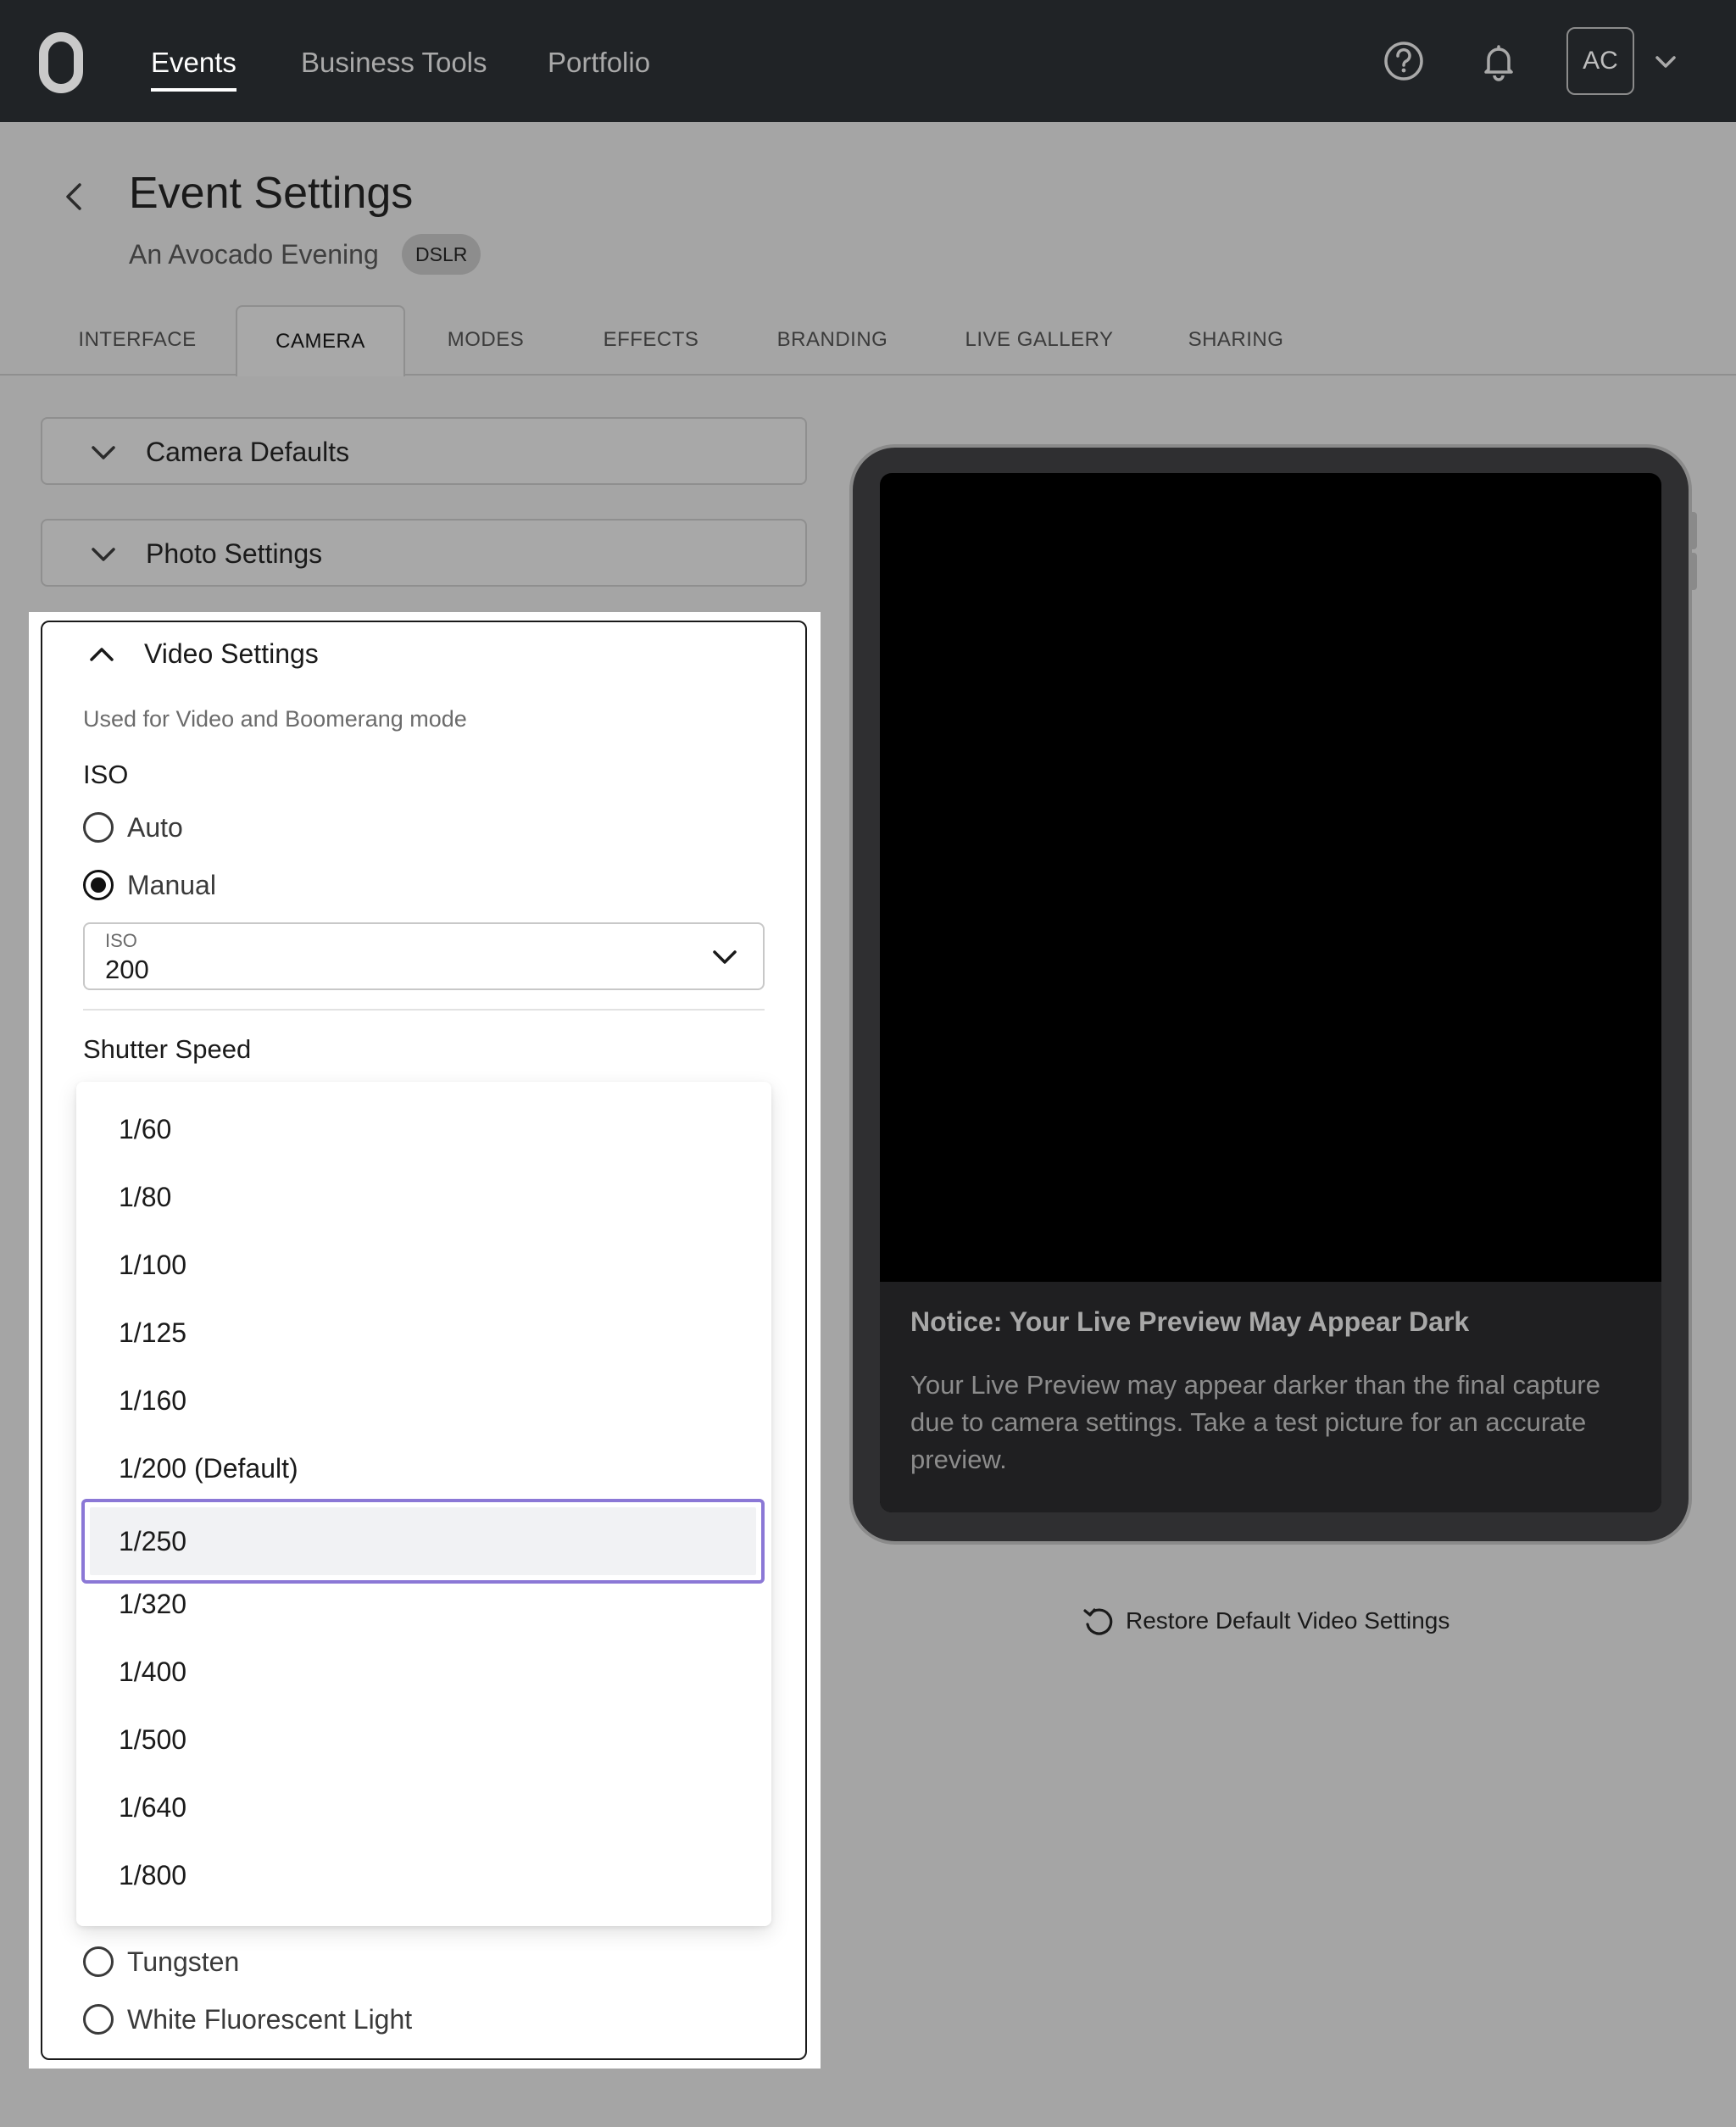 This screenshot has height=2127, width=1736. Describe the element at coordinates (269, 2019) in the screenshot. I see `wb-white-fluorescent-label: White Fluorescent Light` at that location.